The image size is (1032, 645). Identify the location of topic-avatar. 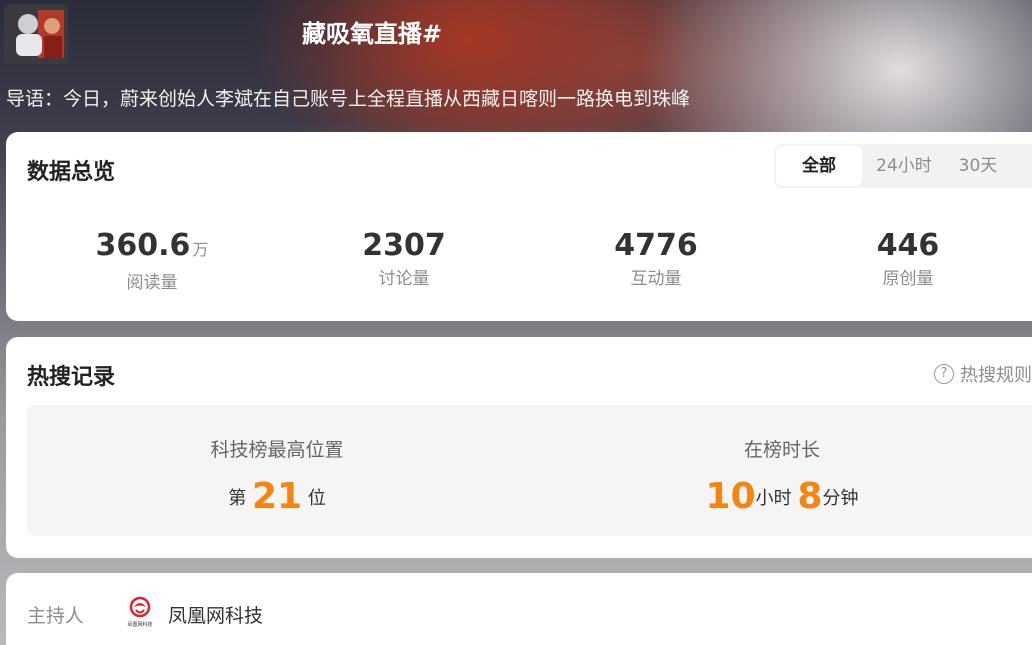
(36, 34).